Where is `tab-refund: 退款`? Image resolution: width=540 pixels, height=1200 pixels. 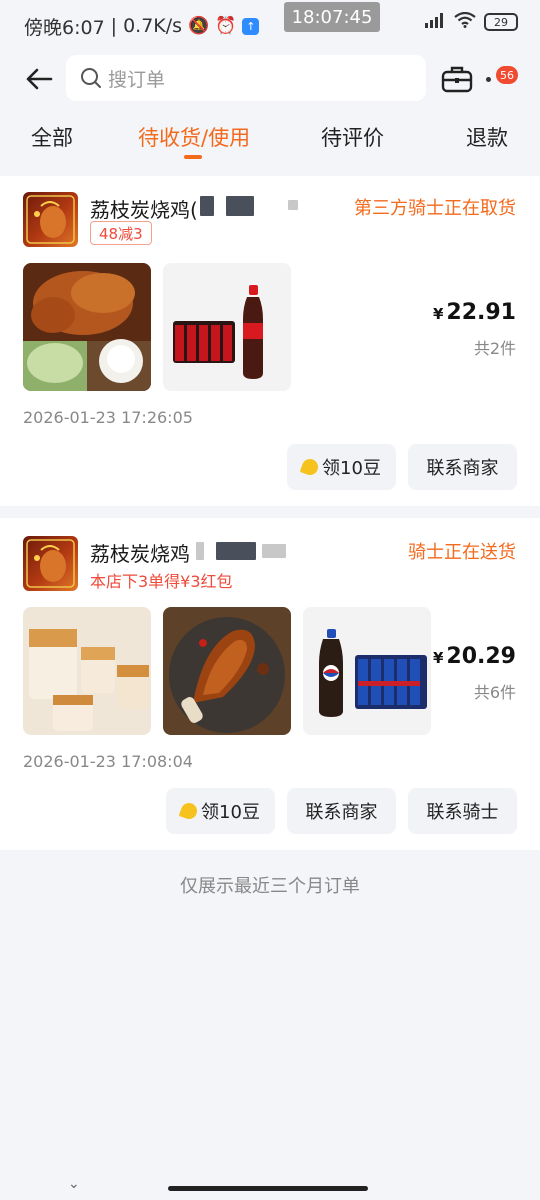
tab-refund: 退款 is located at coordinates (487, 137).